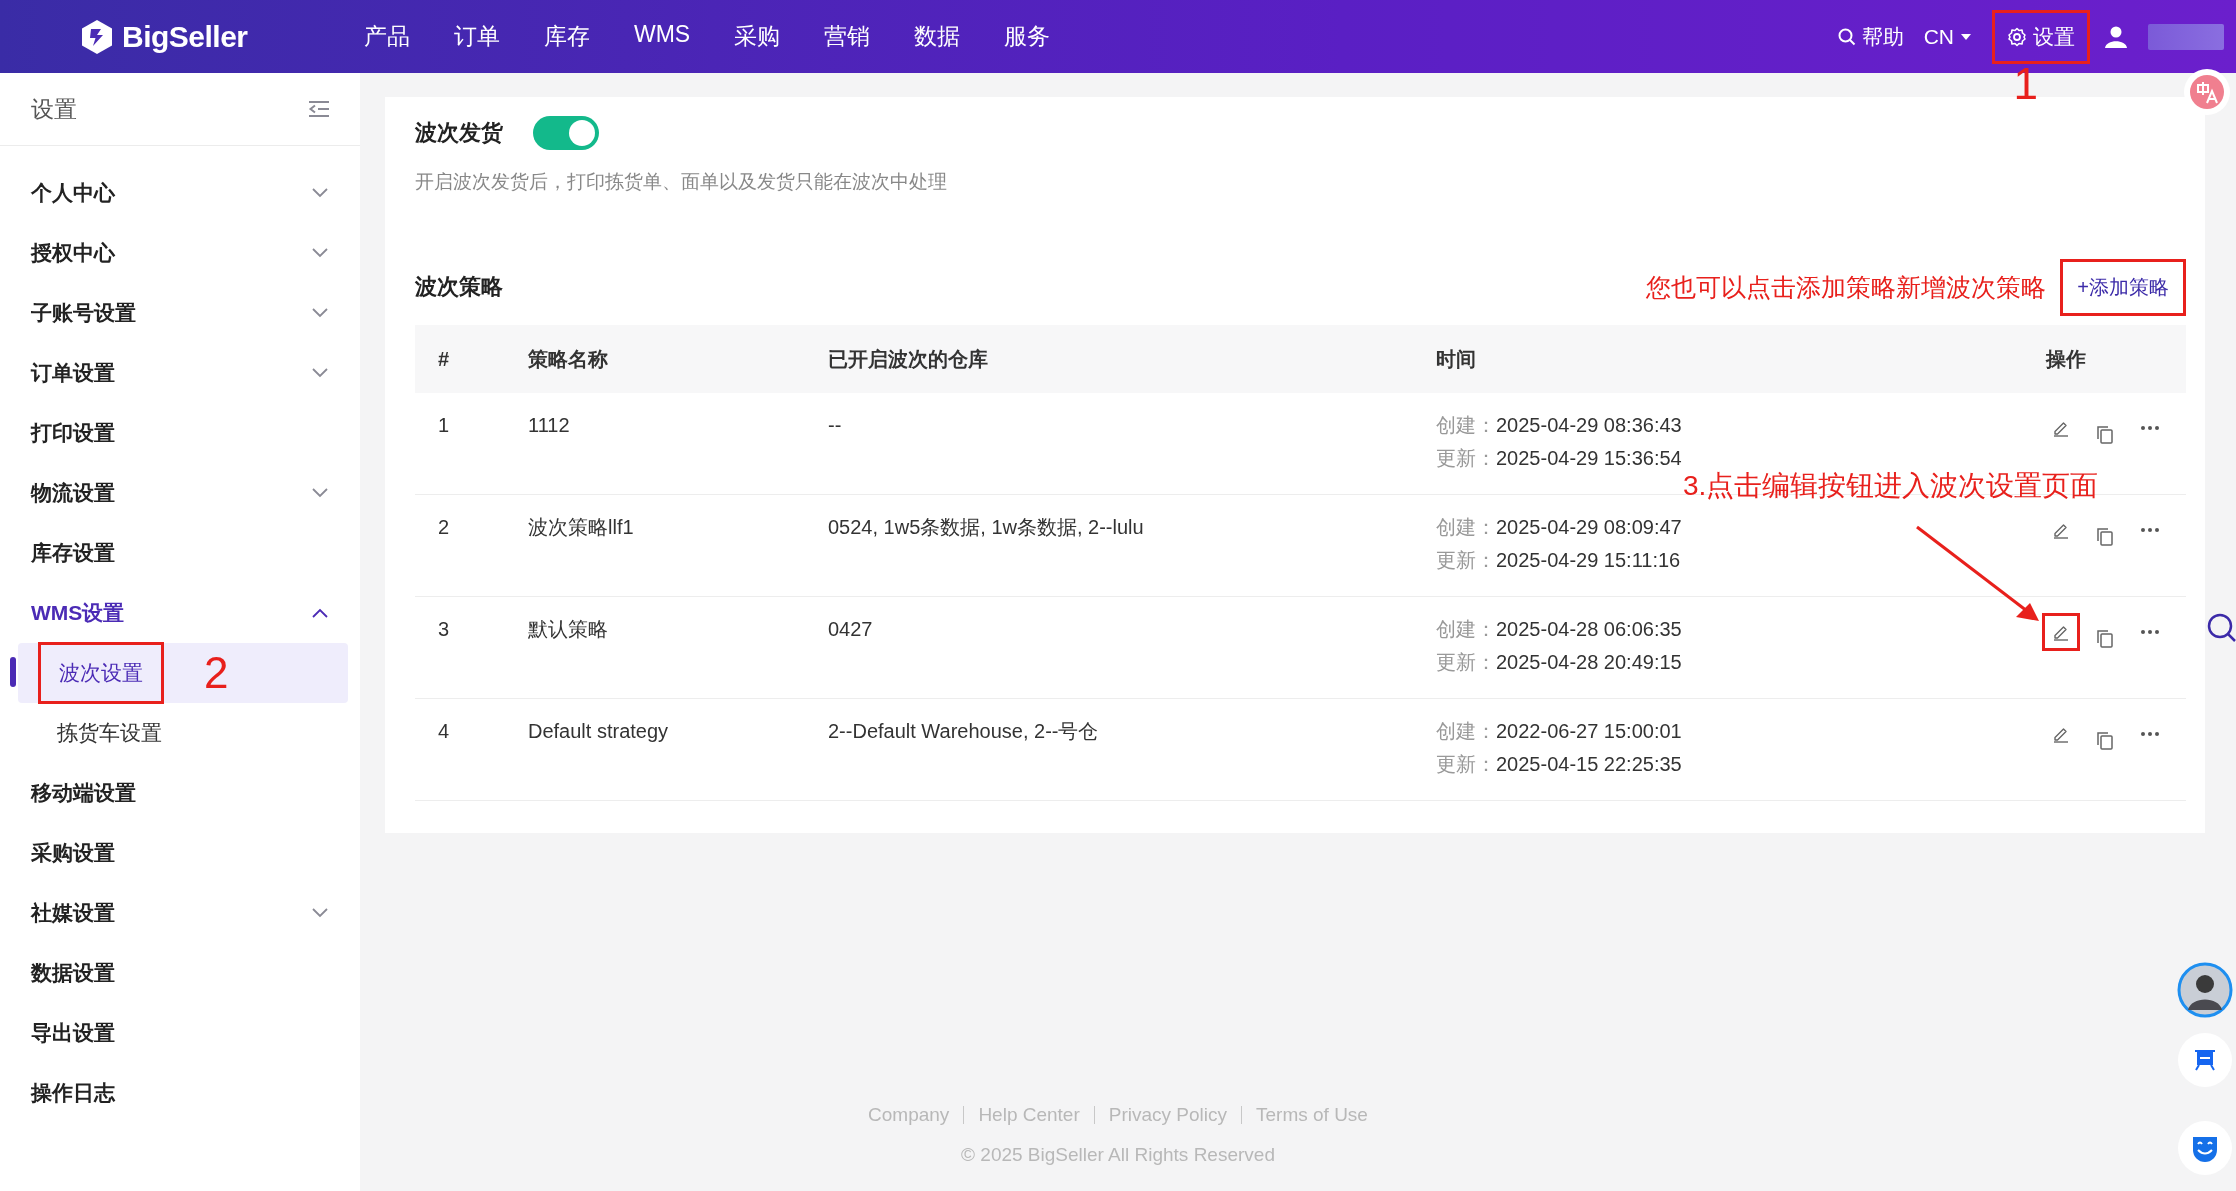 The height and width of the screenshot is (1191, 2236). What do you see at coordinates (1589, 662) in the screenshot?
I see `timestamp: 2025-04-28 20:49:15` at bounding box center [1589, 662].